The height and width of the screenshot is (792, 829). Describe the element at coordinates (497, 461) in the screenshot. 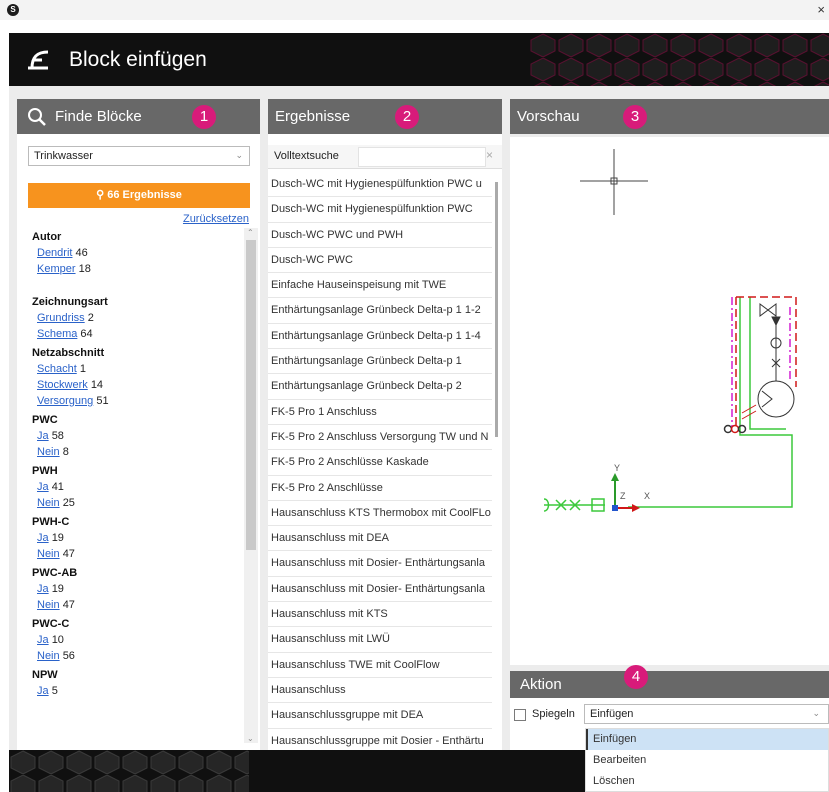

I see `result-scrollbar` at that location.